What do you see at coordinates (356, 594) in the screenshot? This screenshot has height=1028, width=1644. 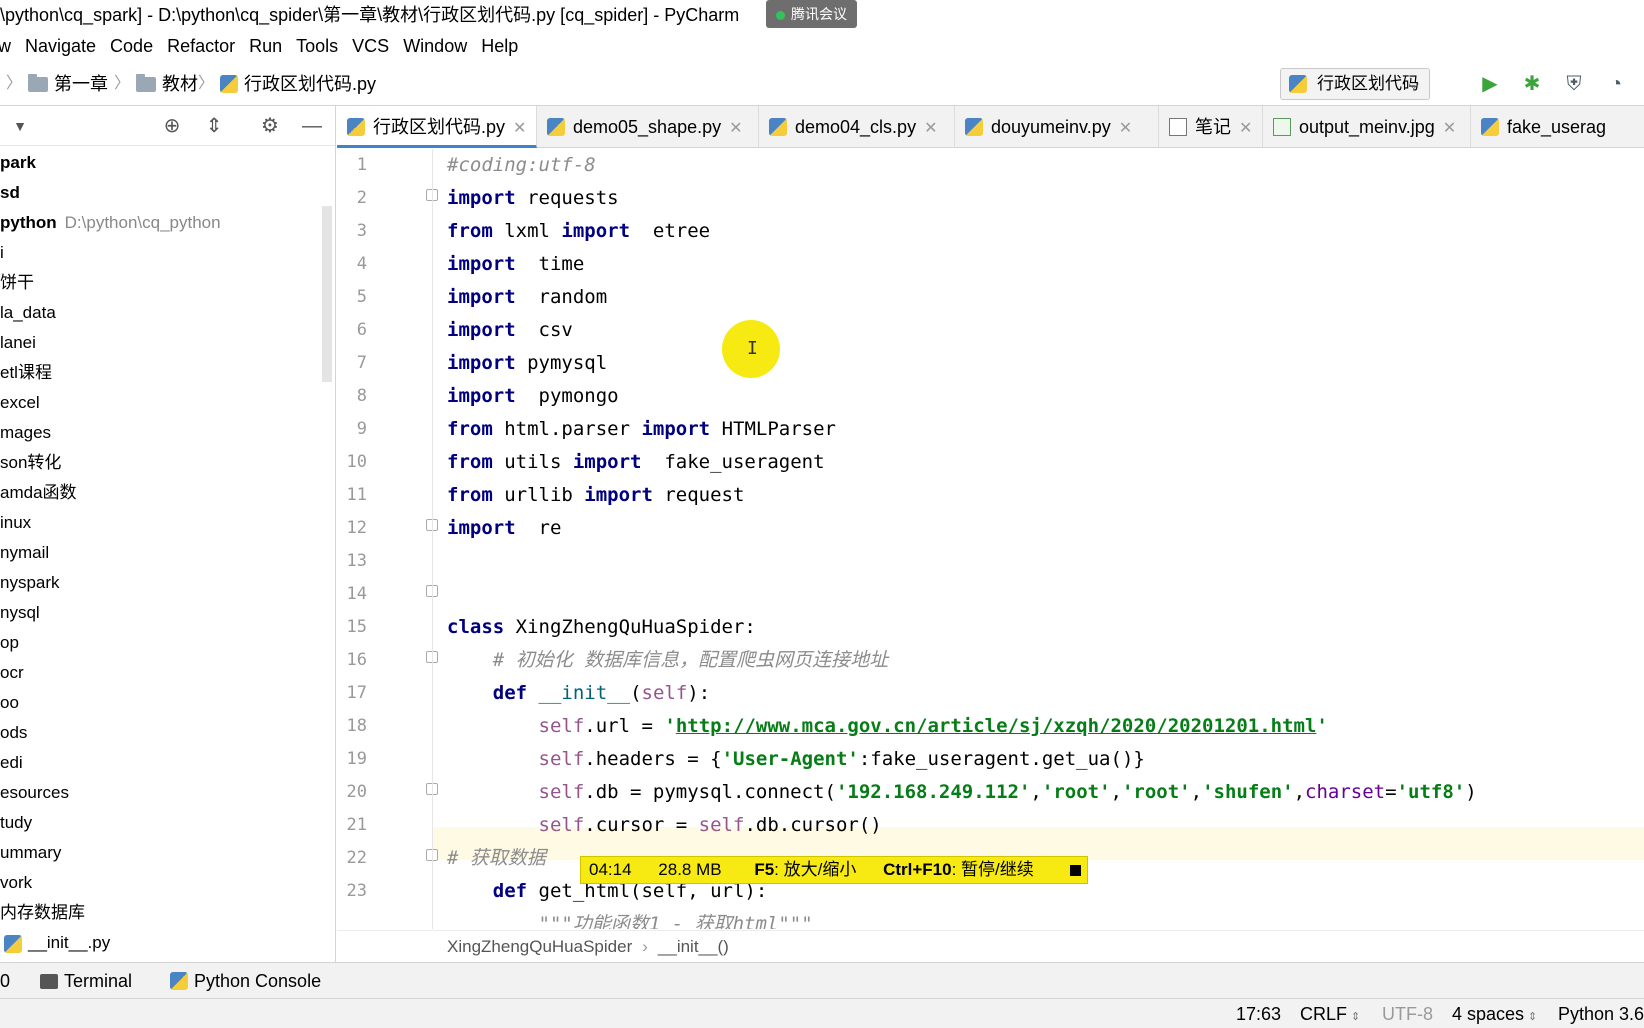 I see `line-number: 14` at bounding box center [356, 594].